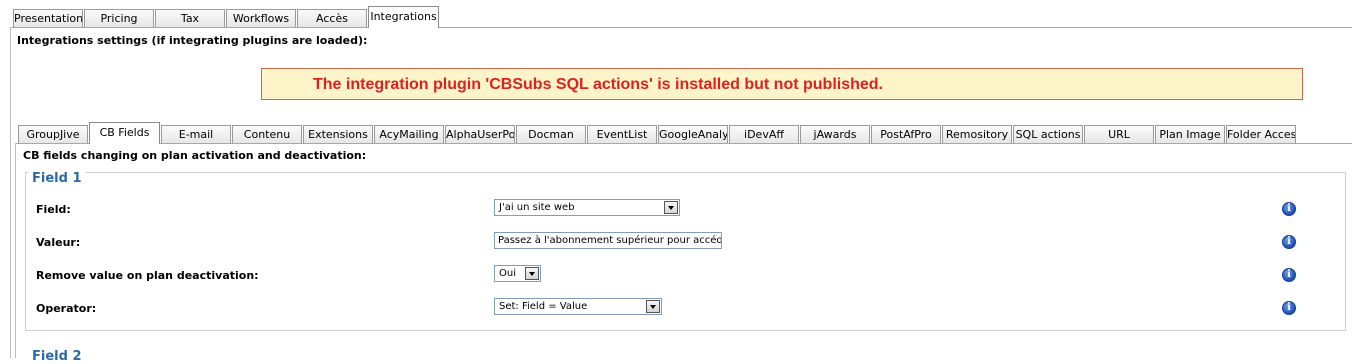  I want to click on tab-email: E-mail, so click(196, 134).